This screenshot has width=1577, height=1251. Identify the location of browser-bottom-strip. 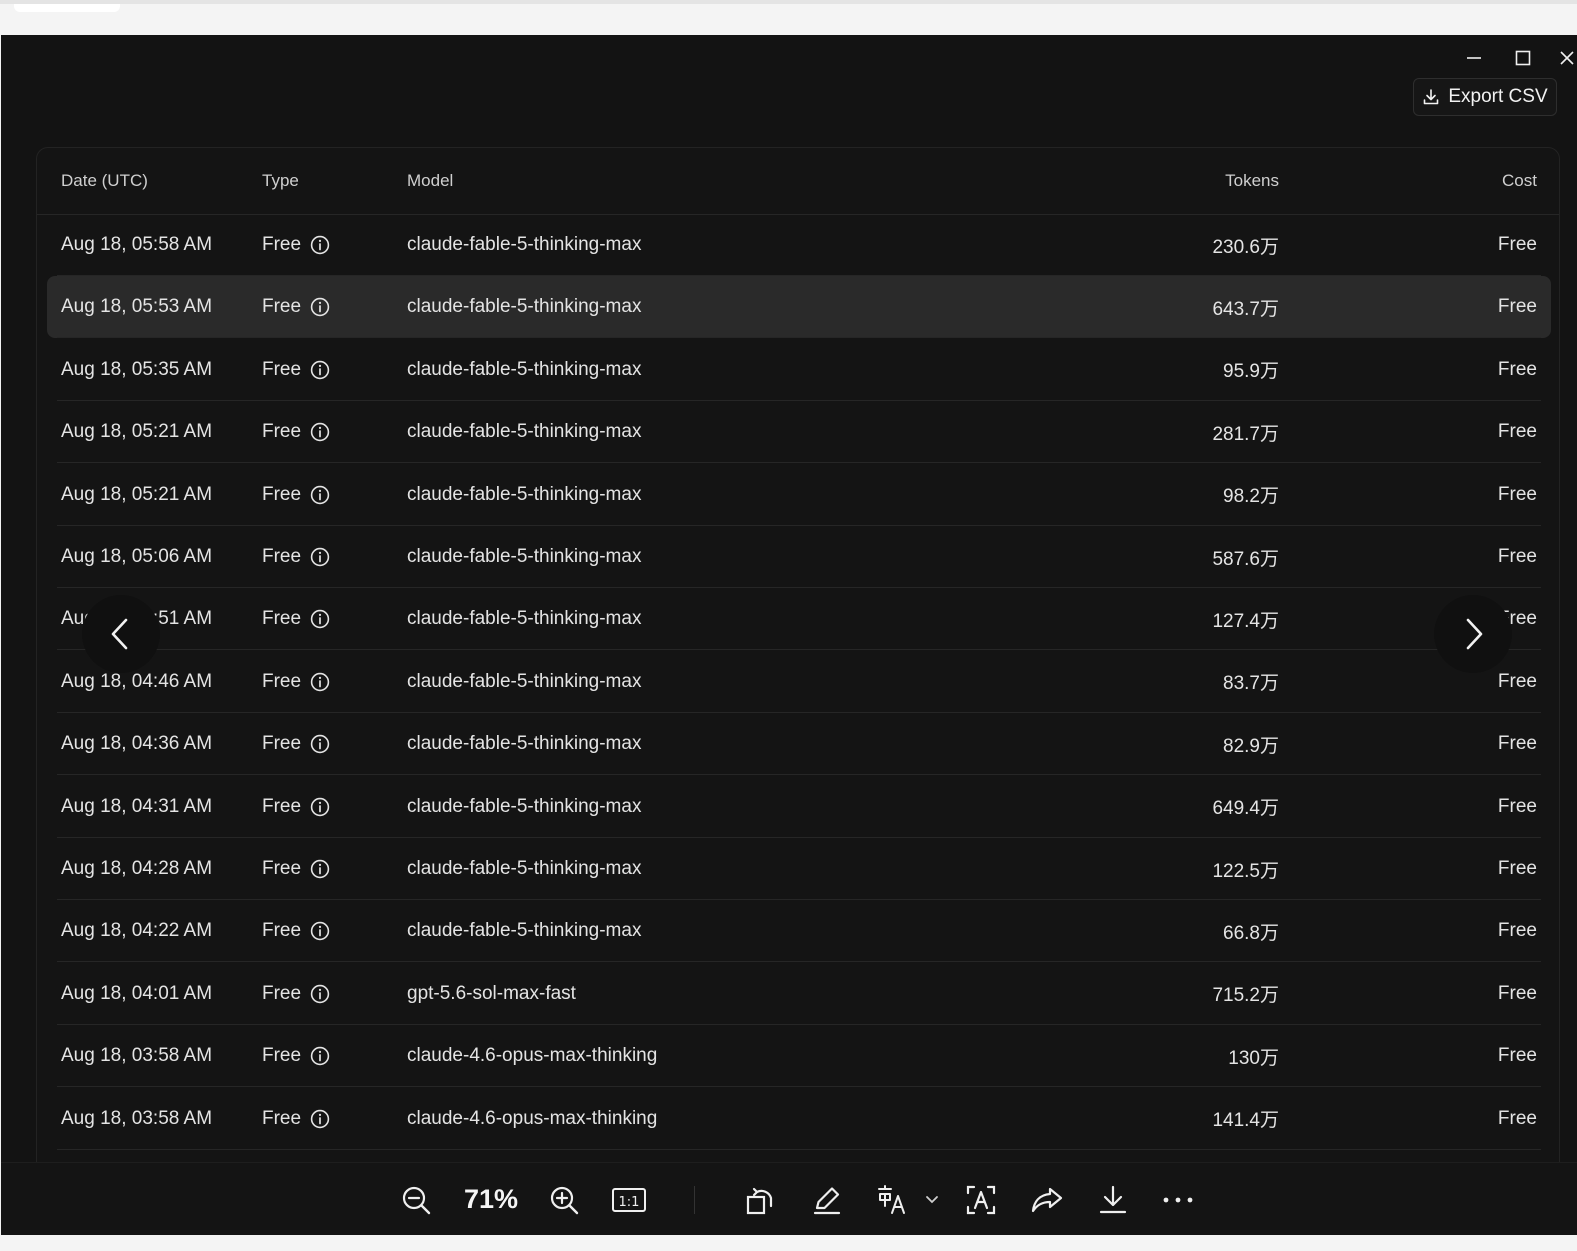
(788, 1243).